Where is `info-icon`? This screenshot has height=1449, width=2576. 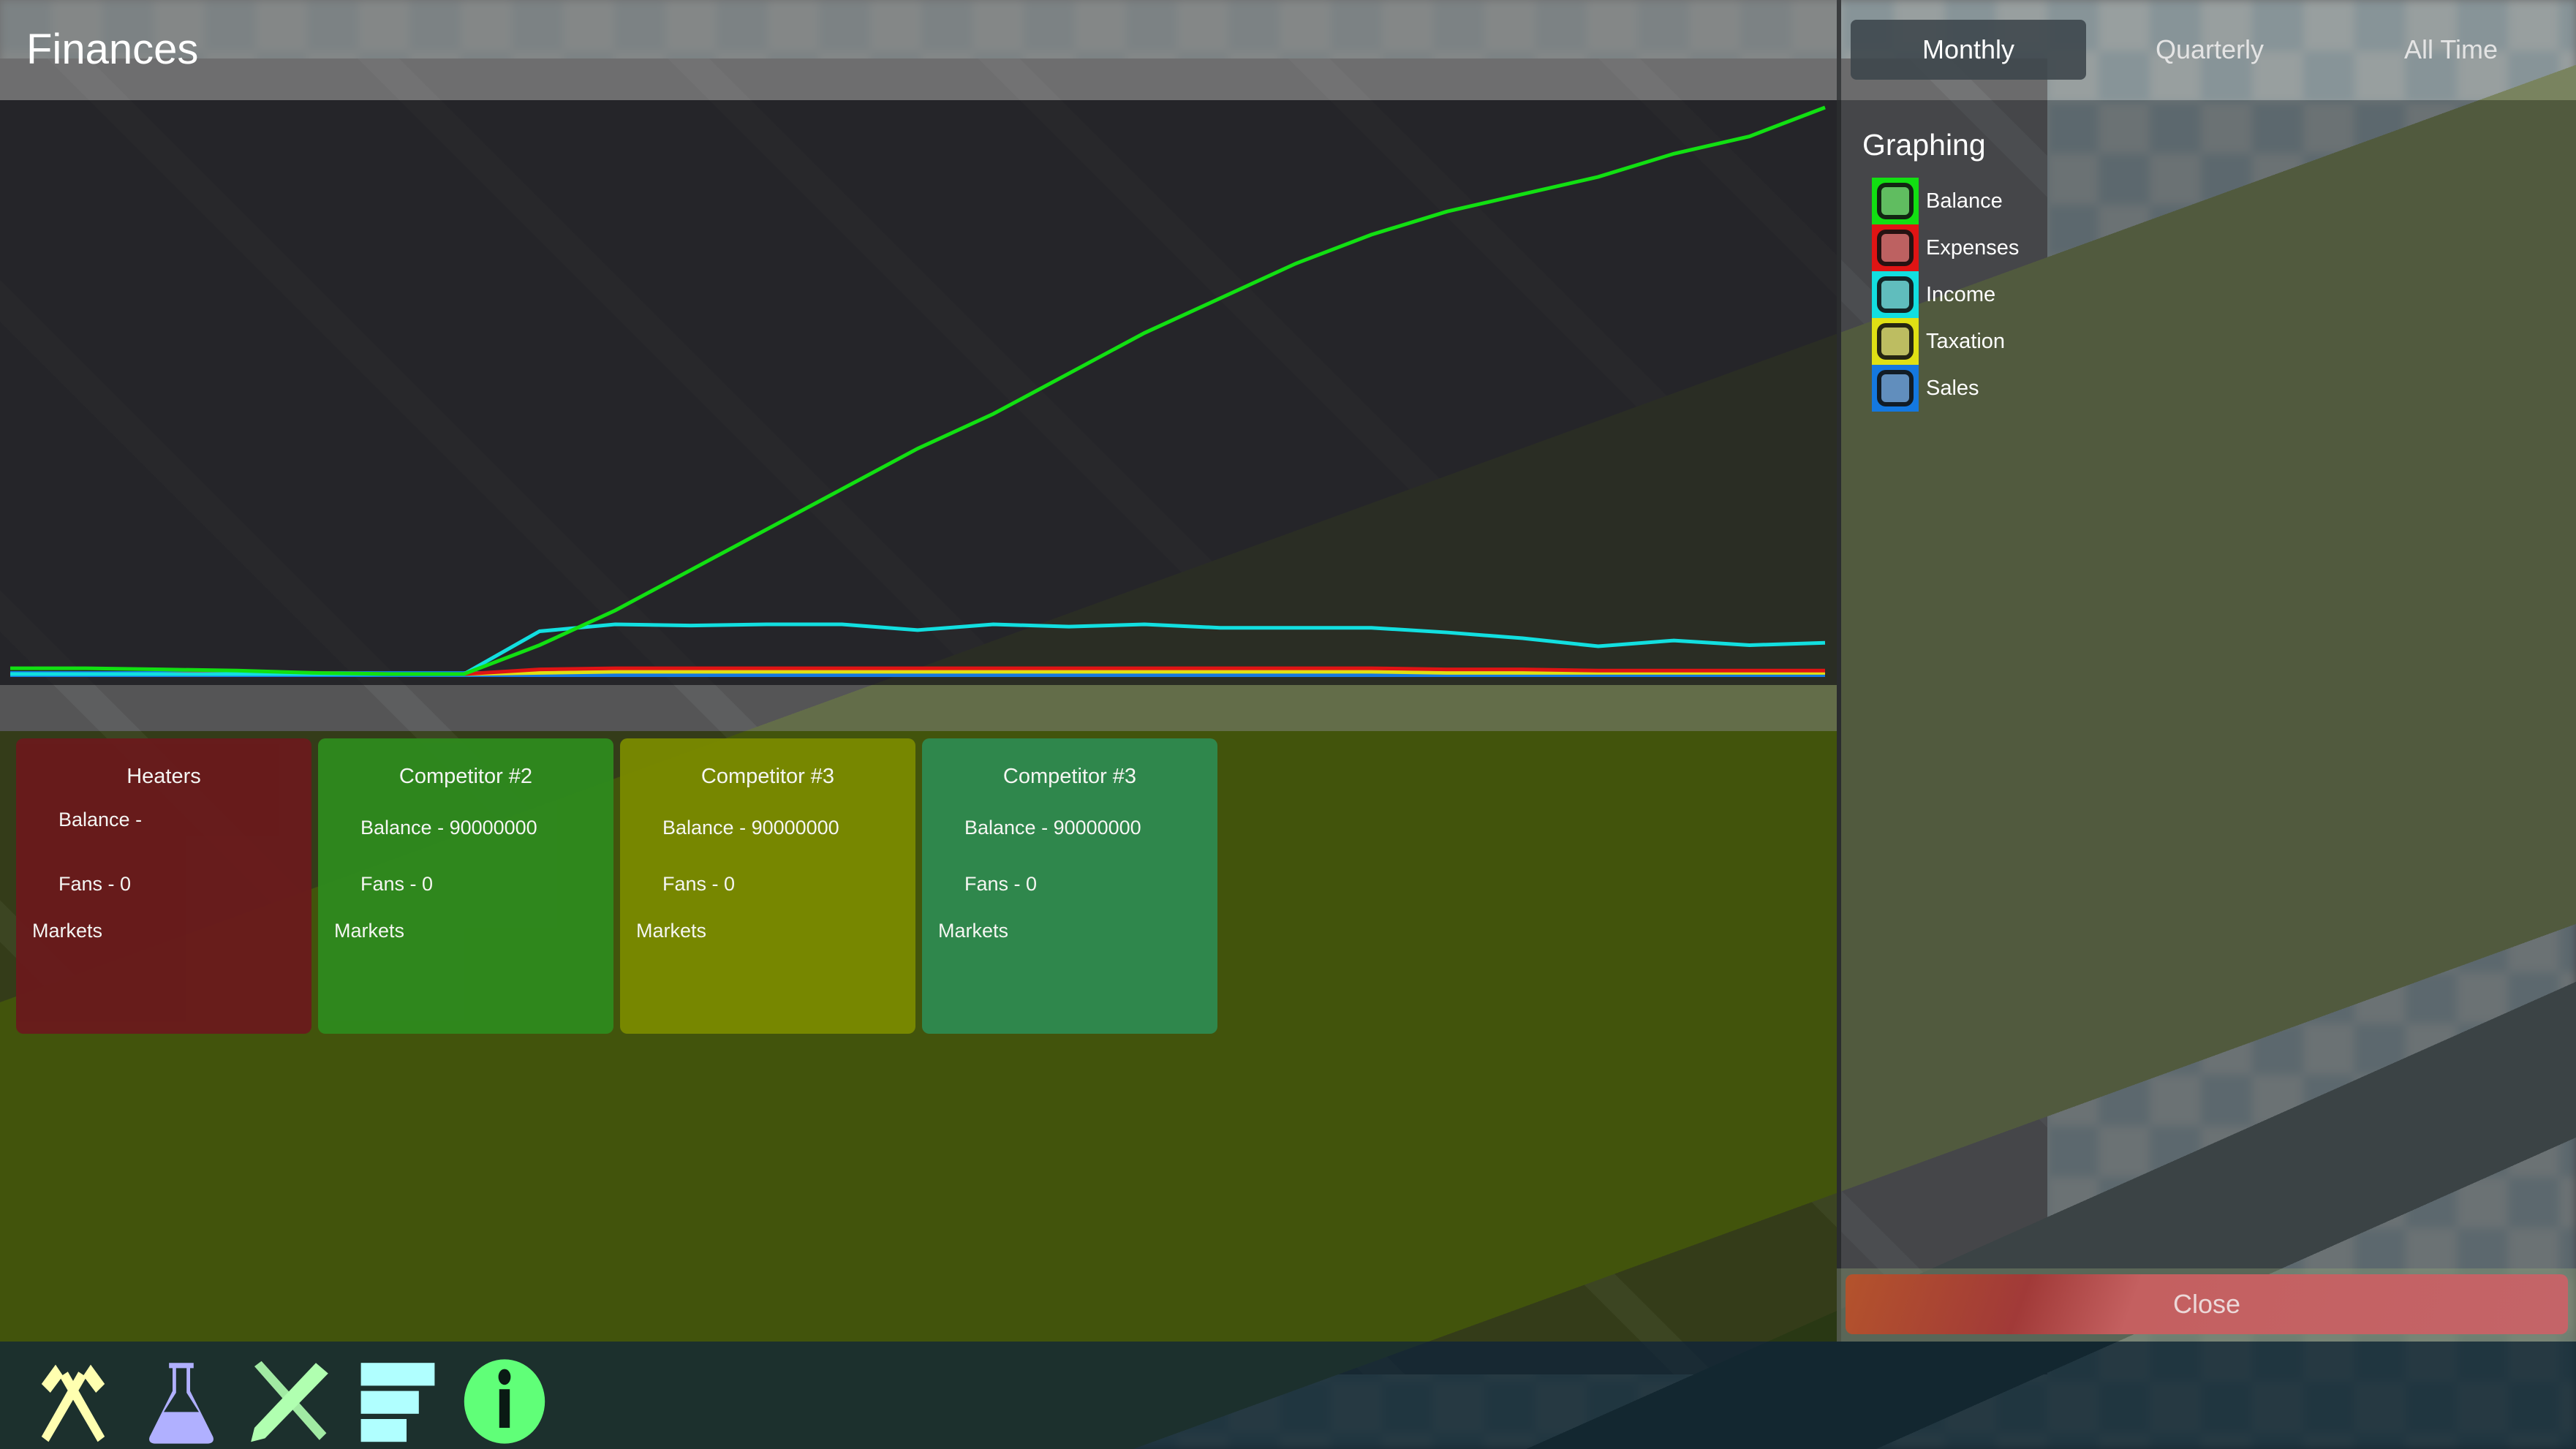 info-icon is located at coordinates (504, 1401).